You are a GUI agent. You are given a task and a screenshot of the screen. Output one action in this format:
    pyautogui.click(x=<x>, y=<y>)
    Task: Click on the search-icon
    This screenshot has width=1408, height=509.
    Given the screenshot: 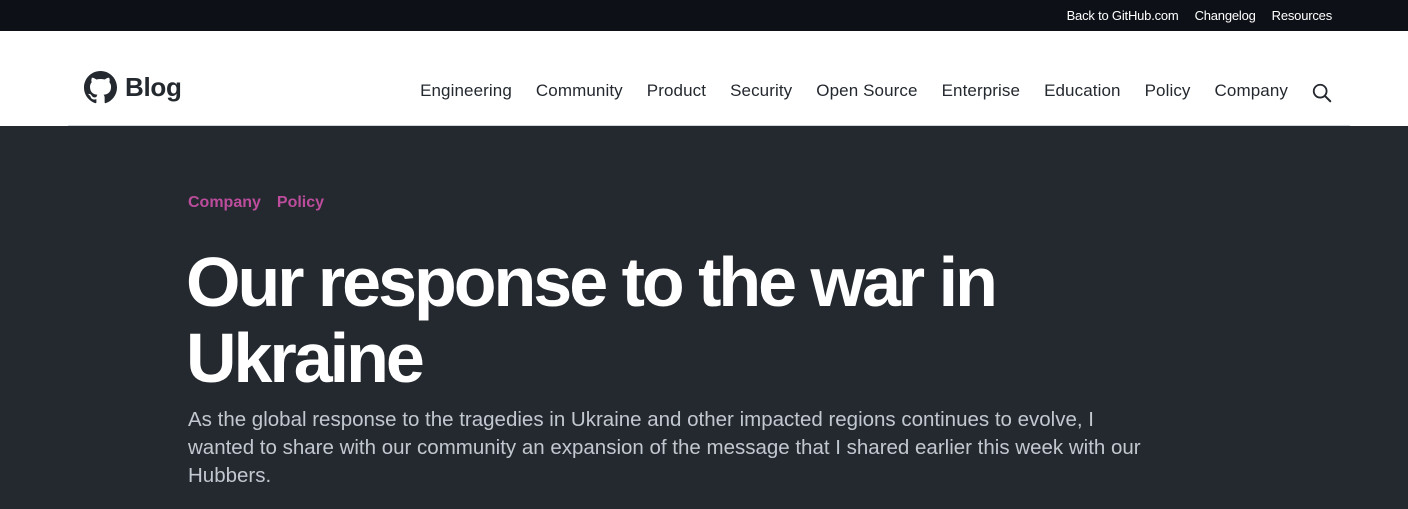 What is the action you would take?
    pyautogui.click(x=1322, y=93)
    